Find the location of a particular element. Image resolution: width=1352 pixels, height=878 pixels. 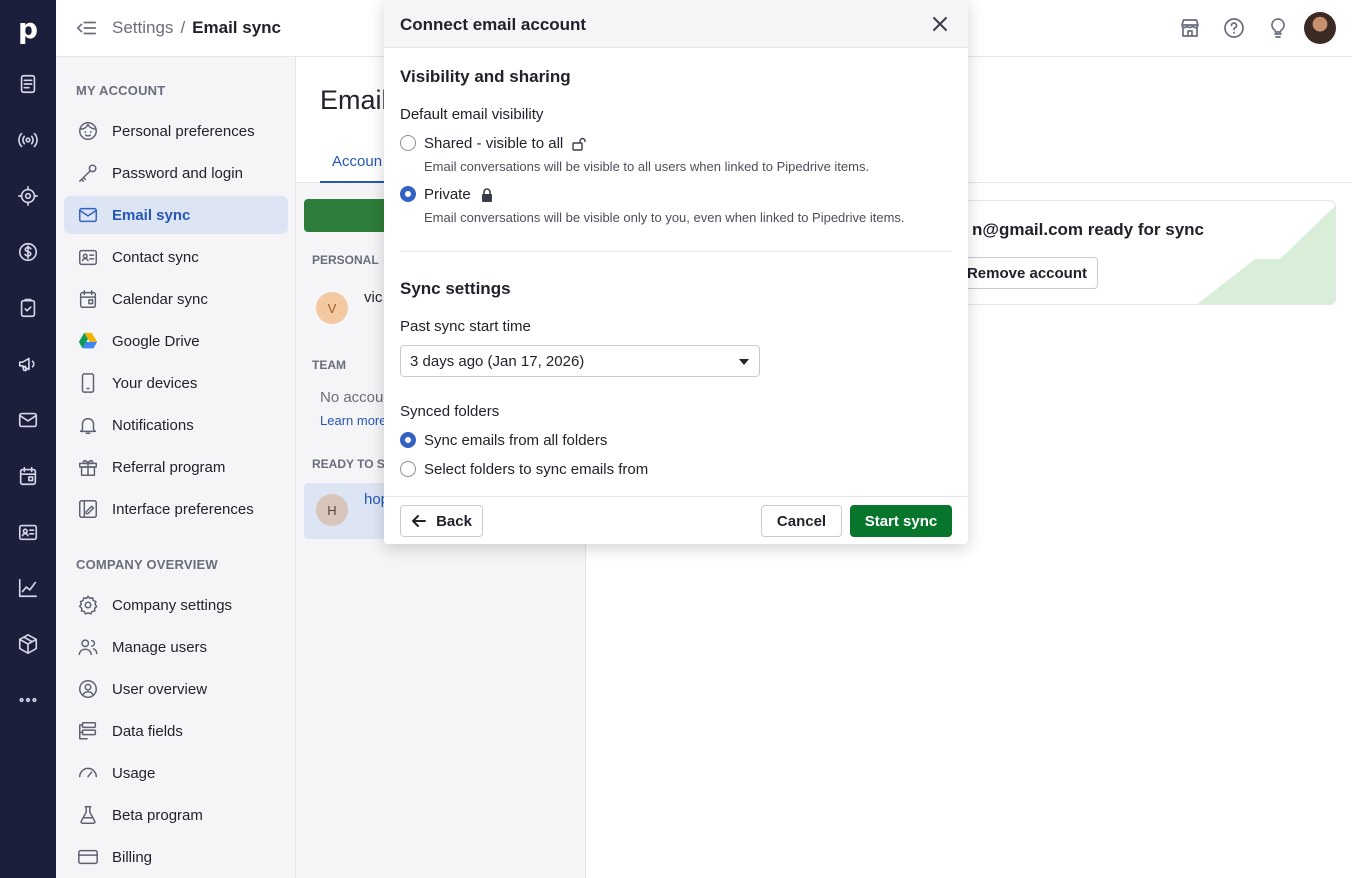

sidebar-item-google-drive: Google Drive is located at coordinates (176, 341).